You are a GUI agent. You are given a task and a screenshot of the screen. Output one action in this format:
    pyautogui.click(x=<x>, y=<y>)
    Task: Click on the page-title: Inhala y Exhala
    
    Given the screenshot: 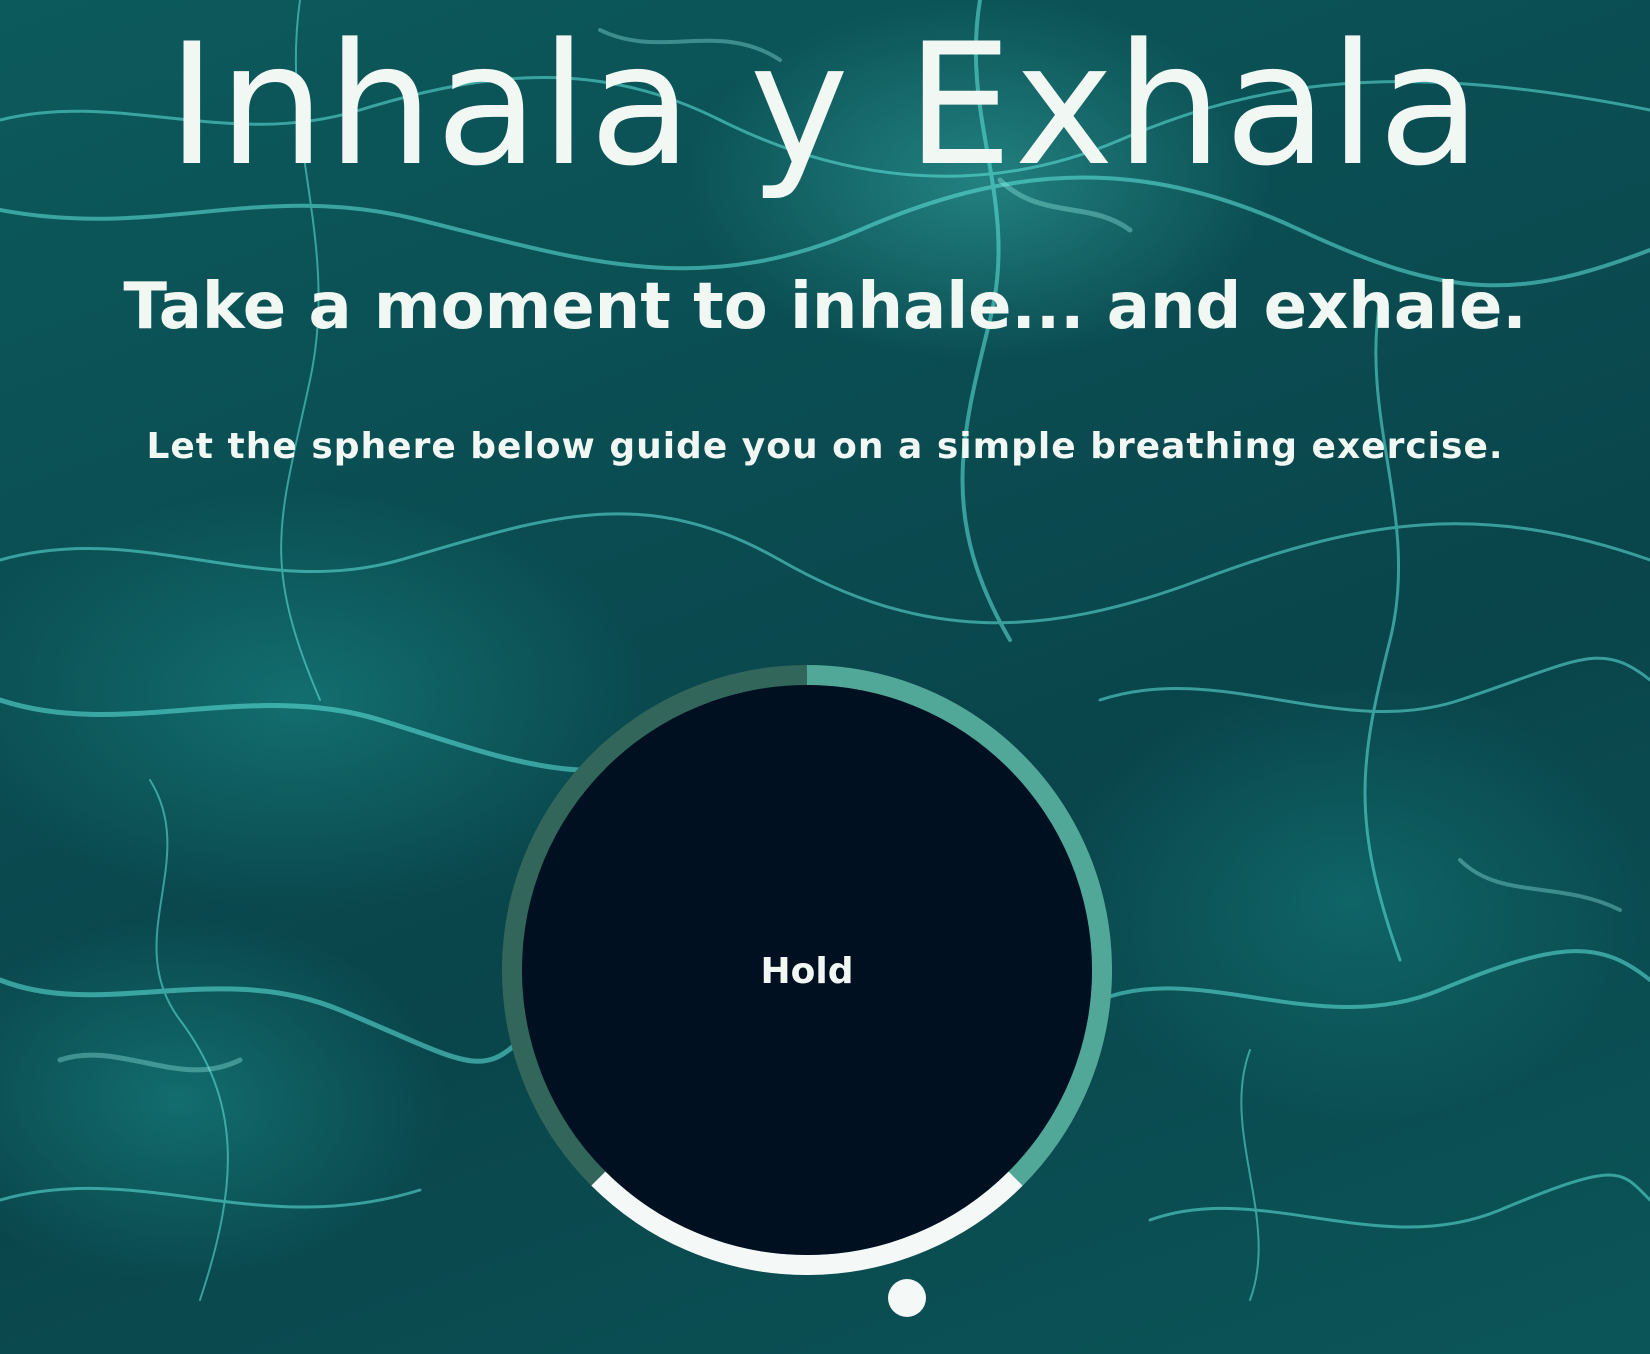 What is the action you would take?
    pyautogui.click(x=825, y=105)
    